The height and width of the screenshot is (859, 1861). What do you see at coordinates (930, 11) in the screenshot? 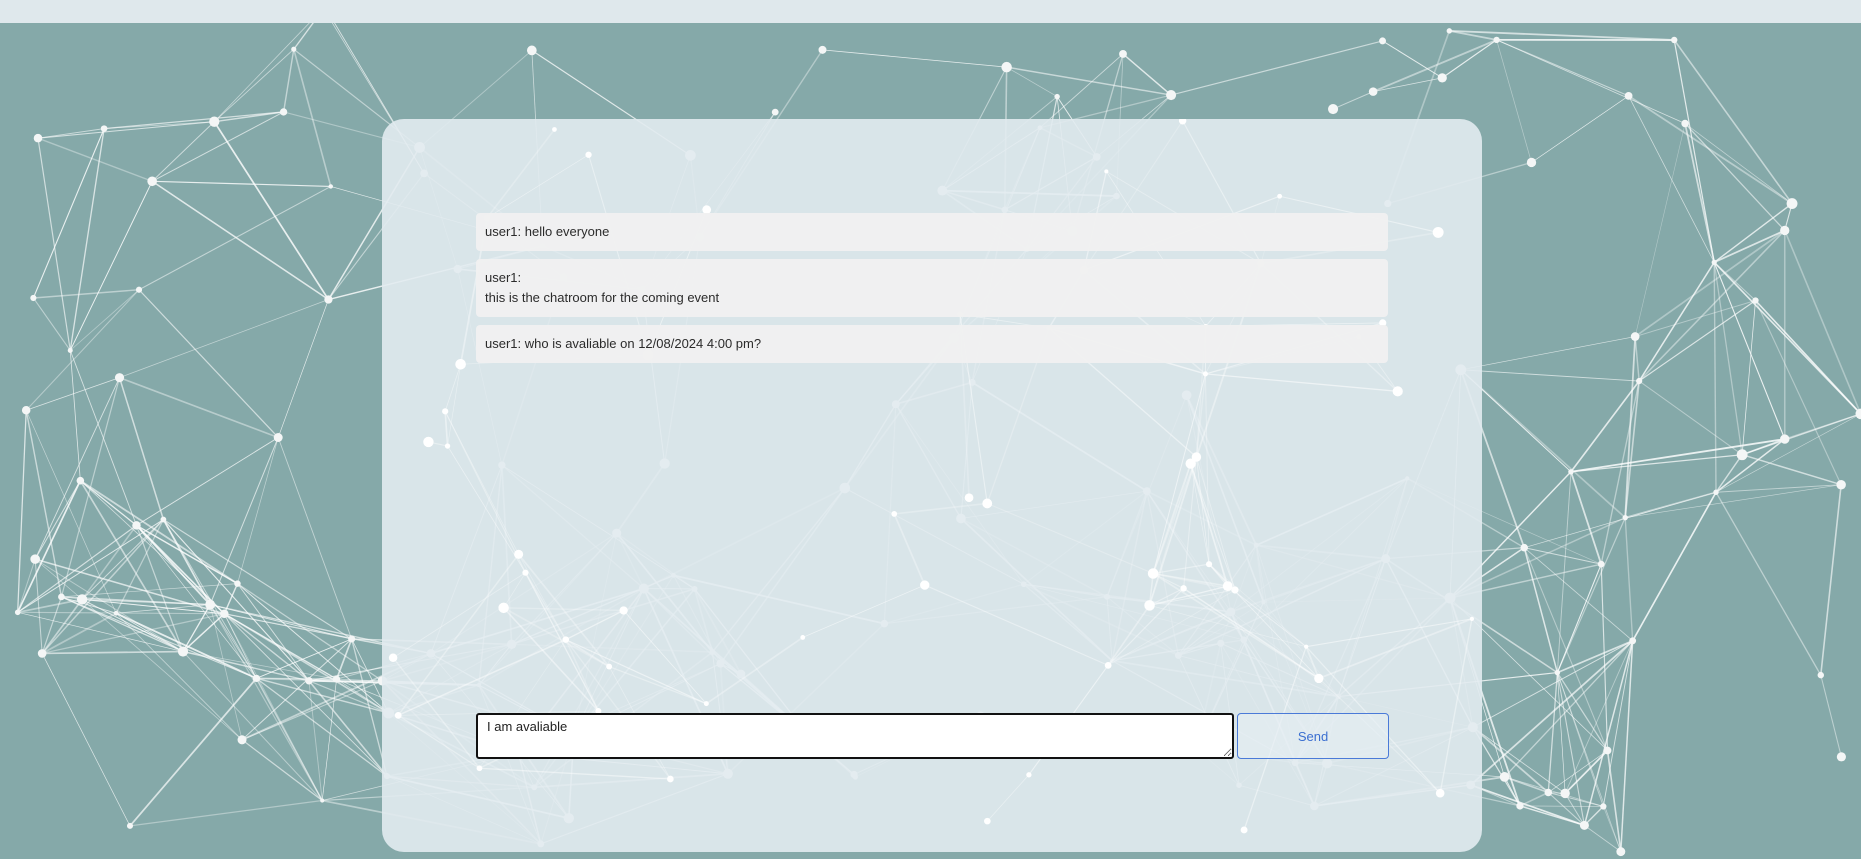
I see `top-bar` at bounding box center [930, 11].